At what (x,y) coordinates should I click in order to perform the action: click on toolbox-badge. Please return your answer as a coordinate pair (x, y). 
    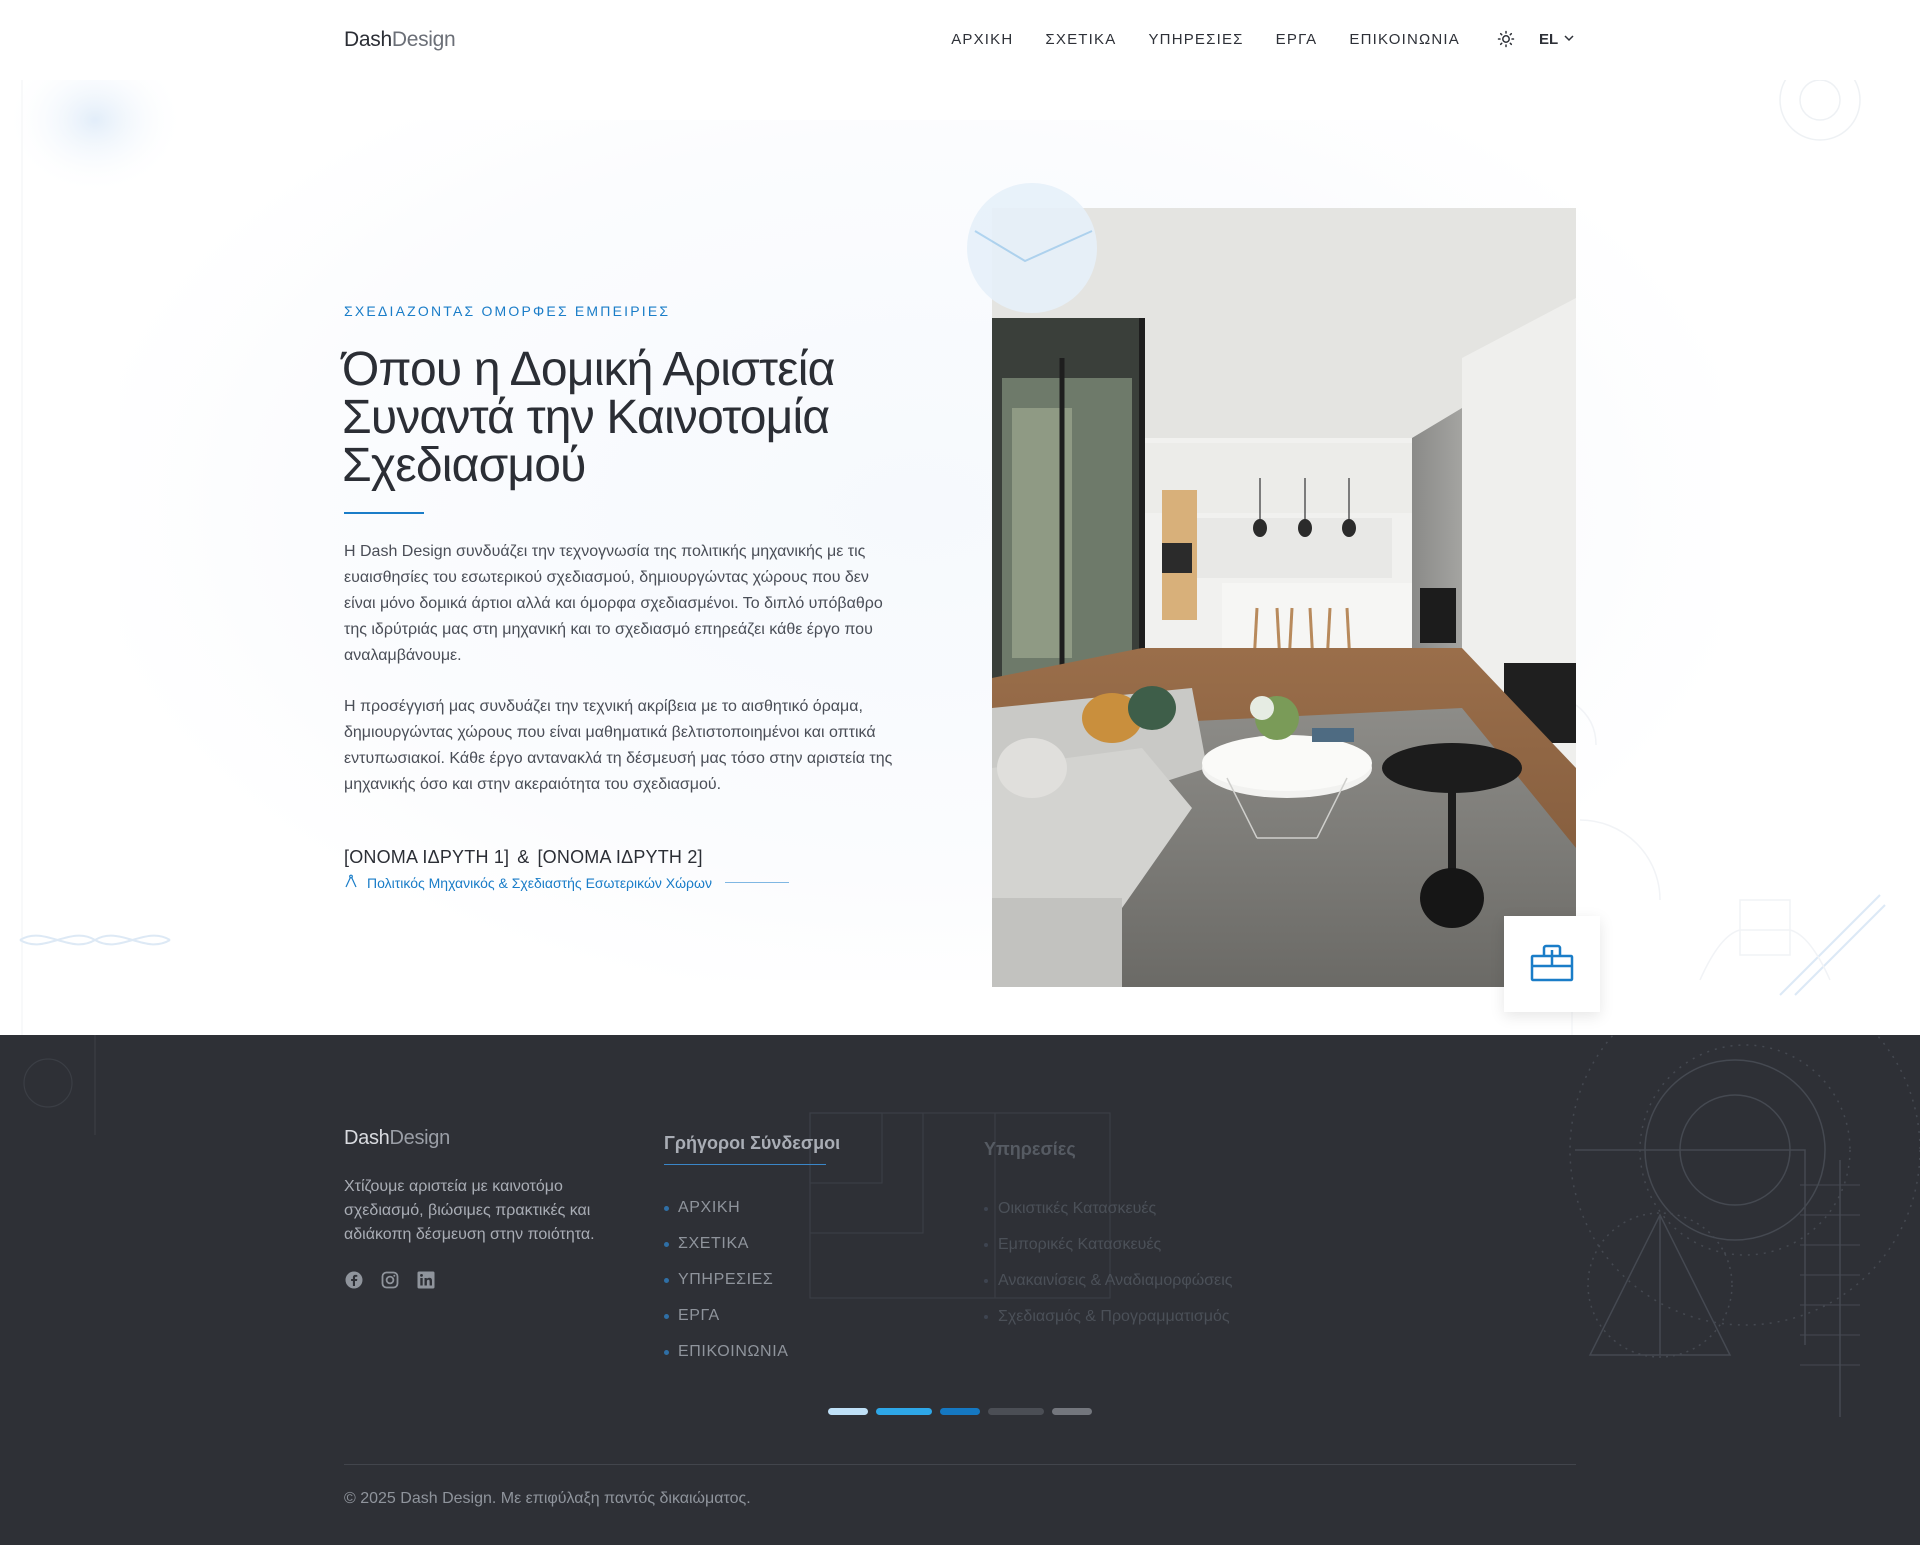
    Looking at the image, I should click on (1552, 964).